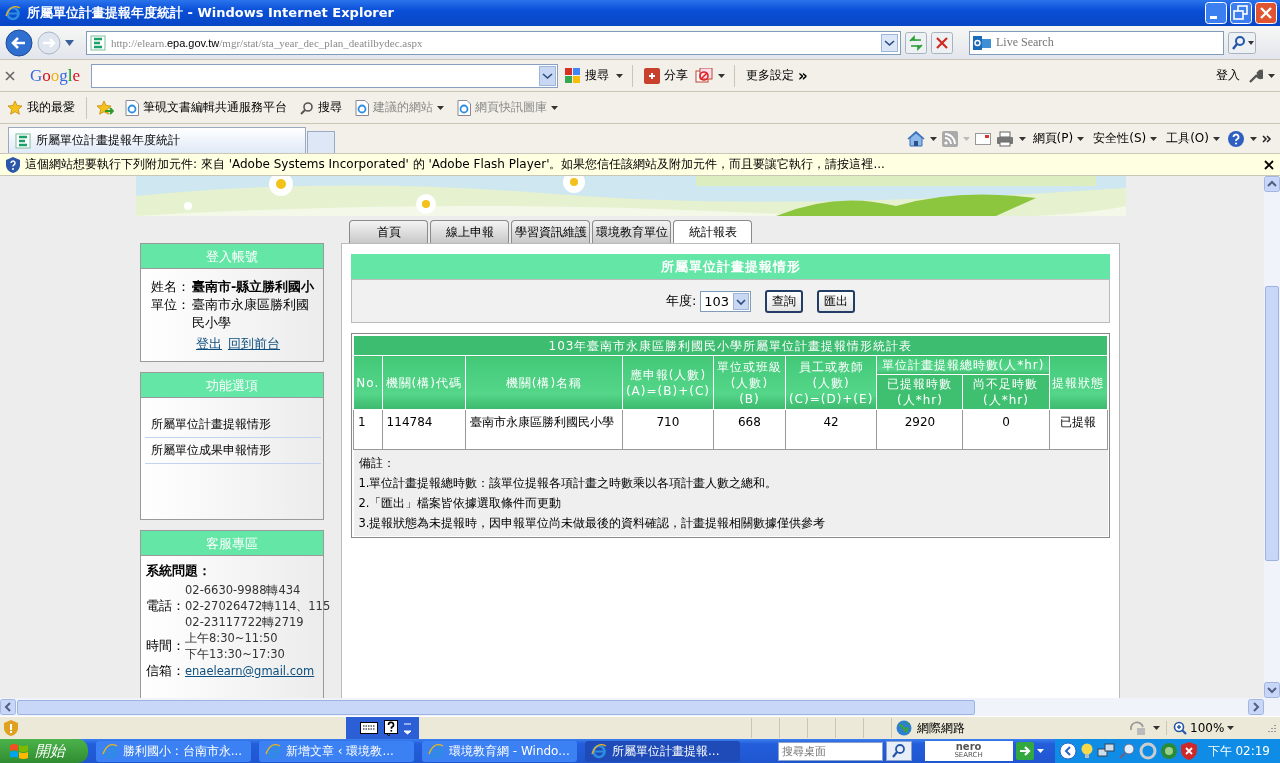  Describe the element at coordinates (712, 232) in the screenshot. I see `nav-tab: 統計報表` at that location.